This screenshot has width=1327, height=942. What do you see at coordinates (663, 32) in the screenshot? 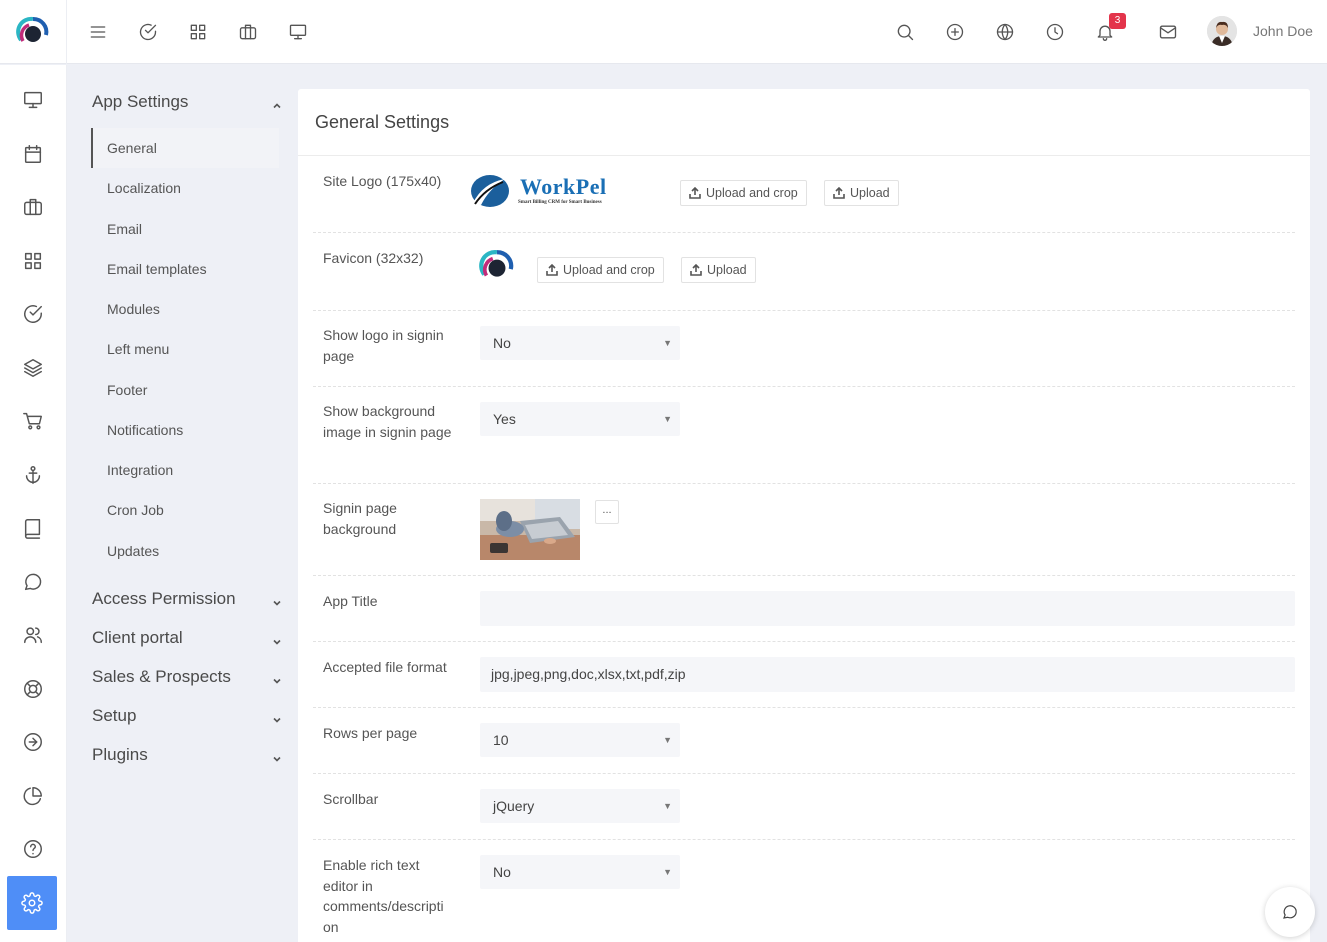
I see `top-bar: 3 John Doe` at bounding box center [663, 32].